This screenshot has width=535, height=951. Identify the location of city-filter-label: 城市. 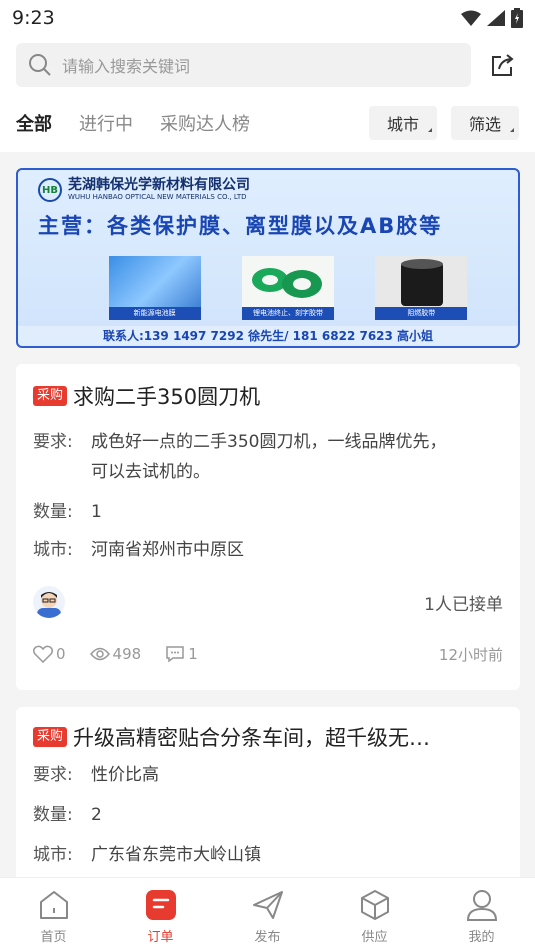
(402, 124).